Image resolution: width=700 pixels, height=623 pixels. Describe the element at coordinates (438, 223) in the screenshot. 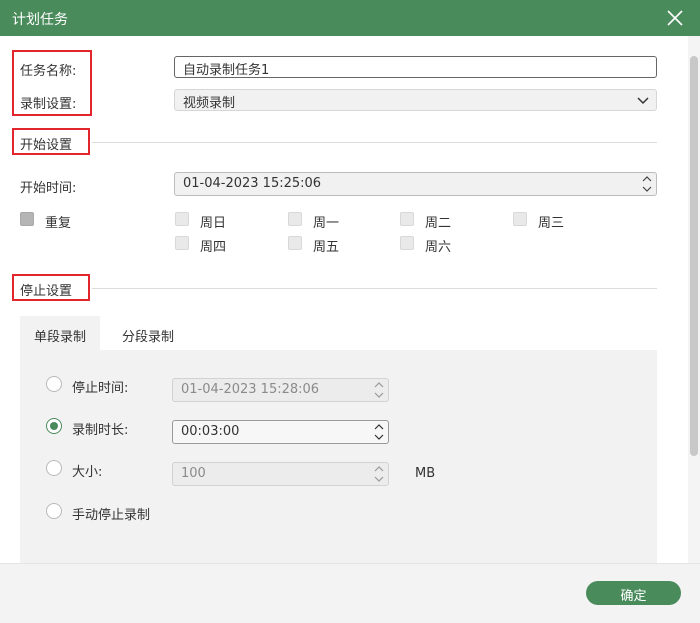

I see `day-label-tue: 周二` at that location.